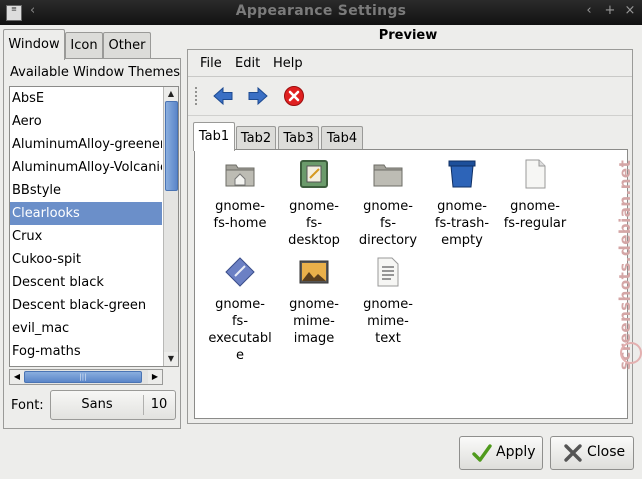  What do you see at coordinates (171, 146) in the screenshot?
I see `vertical-scroll-thumb` at bounding box center [171, 146].